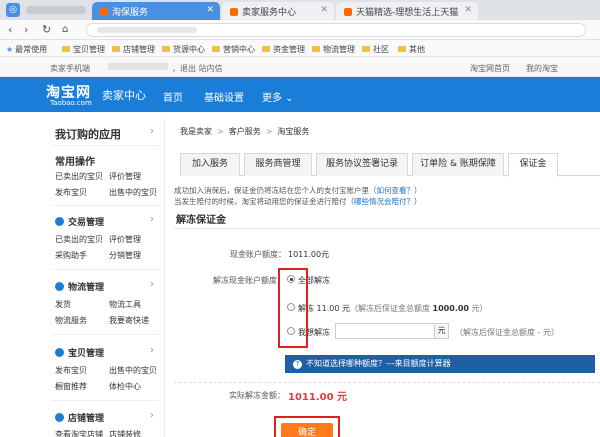  What do you see at coordinates (210, 164) in the screenshot?
I see `tab-join-service: 加入服务` at bounding box center [210, 164].